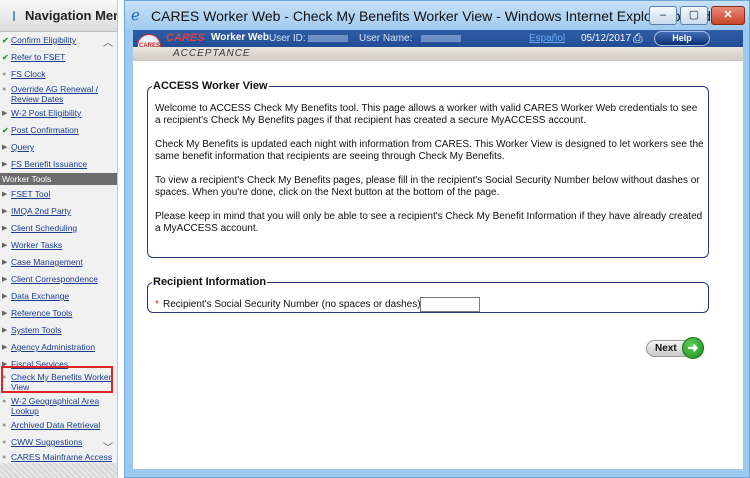  What do you see at coordinates (53, 40) in the screenshot?
I see `nav-item-confirm-eligibility: ✔ Confirm Eligibility` at bounding box center [53, 40].